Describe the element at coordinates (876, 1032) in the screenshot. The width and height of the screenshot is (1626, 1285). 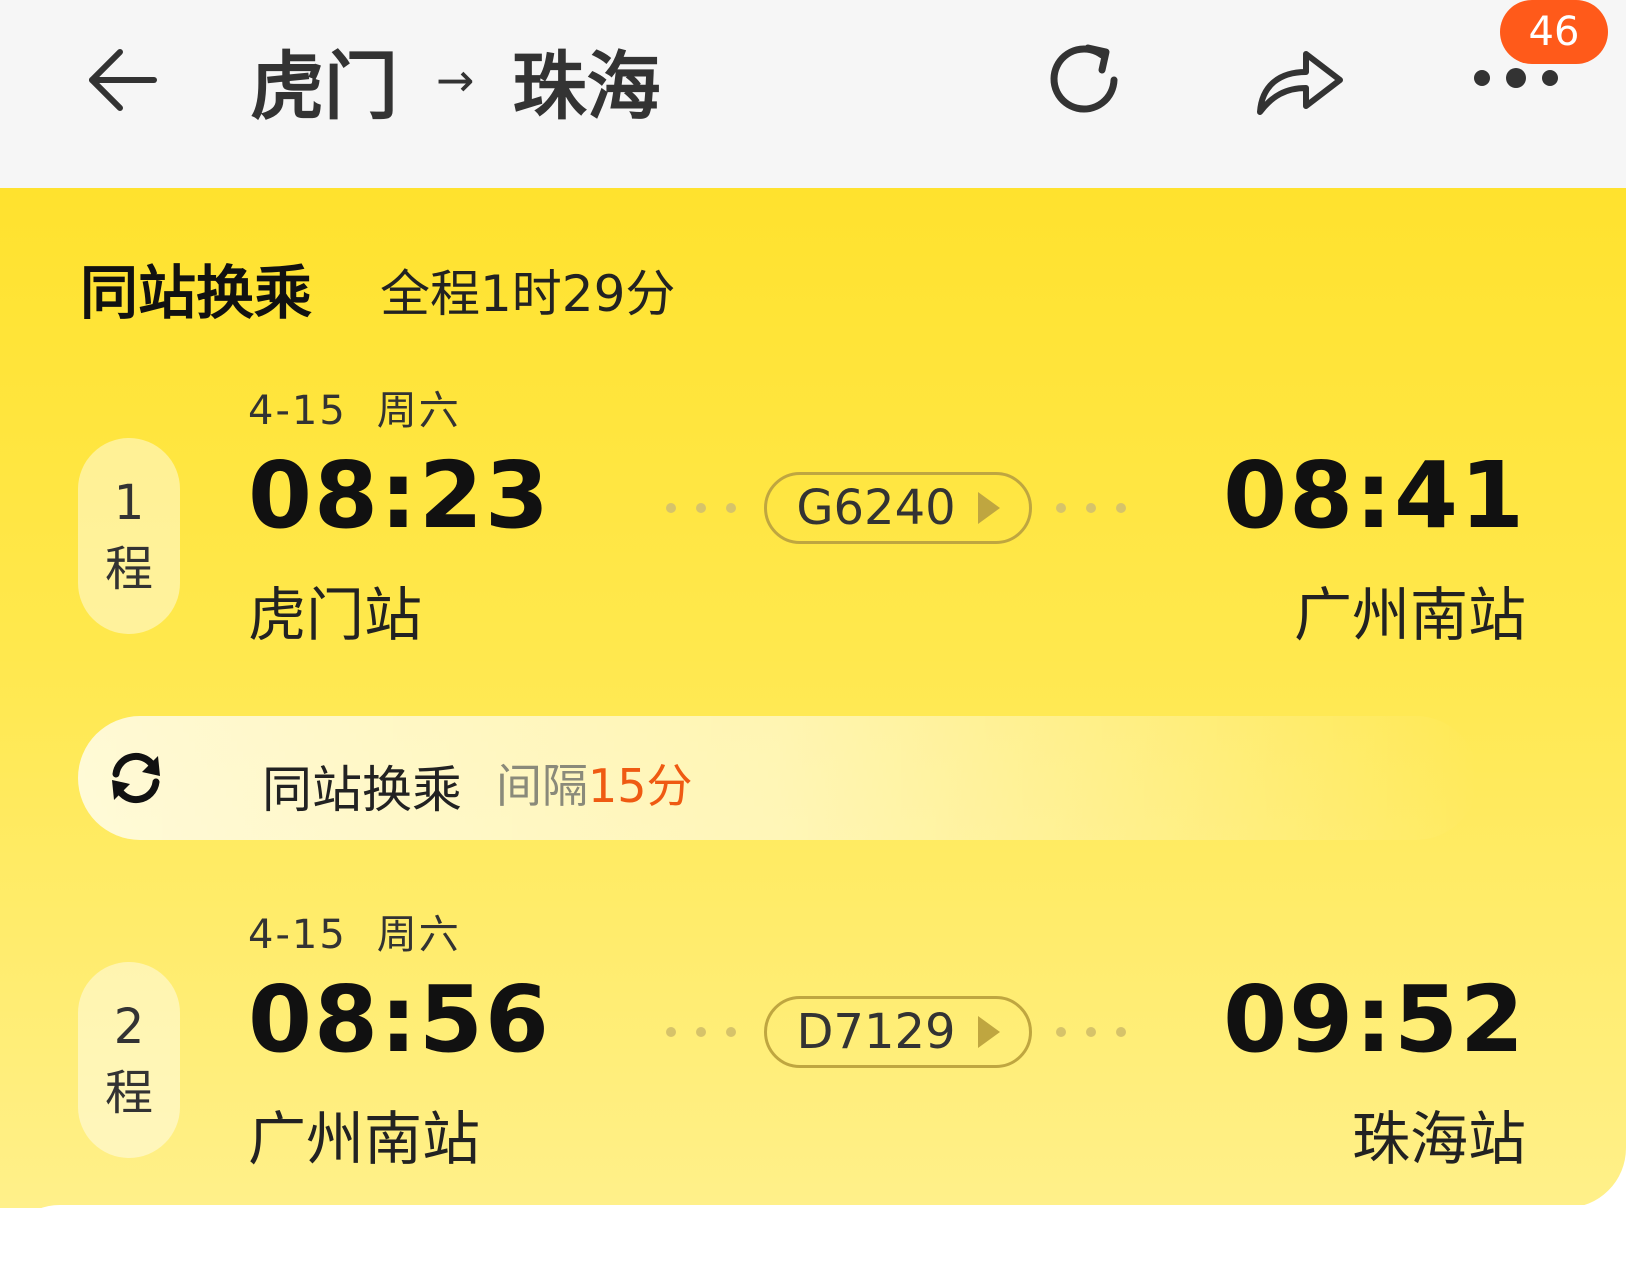
I see `train-number: D7129` at that location.